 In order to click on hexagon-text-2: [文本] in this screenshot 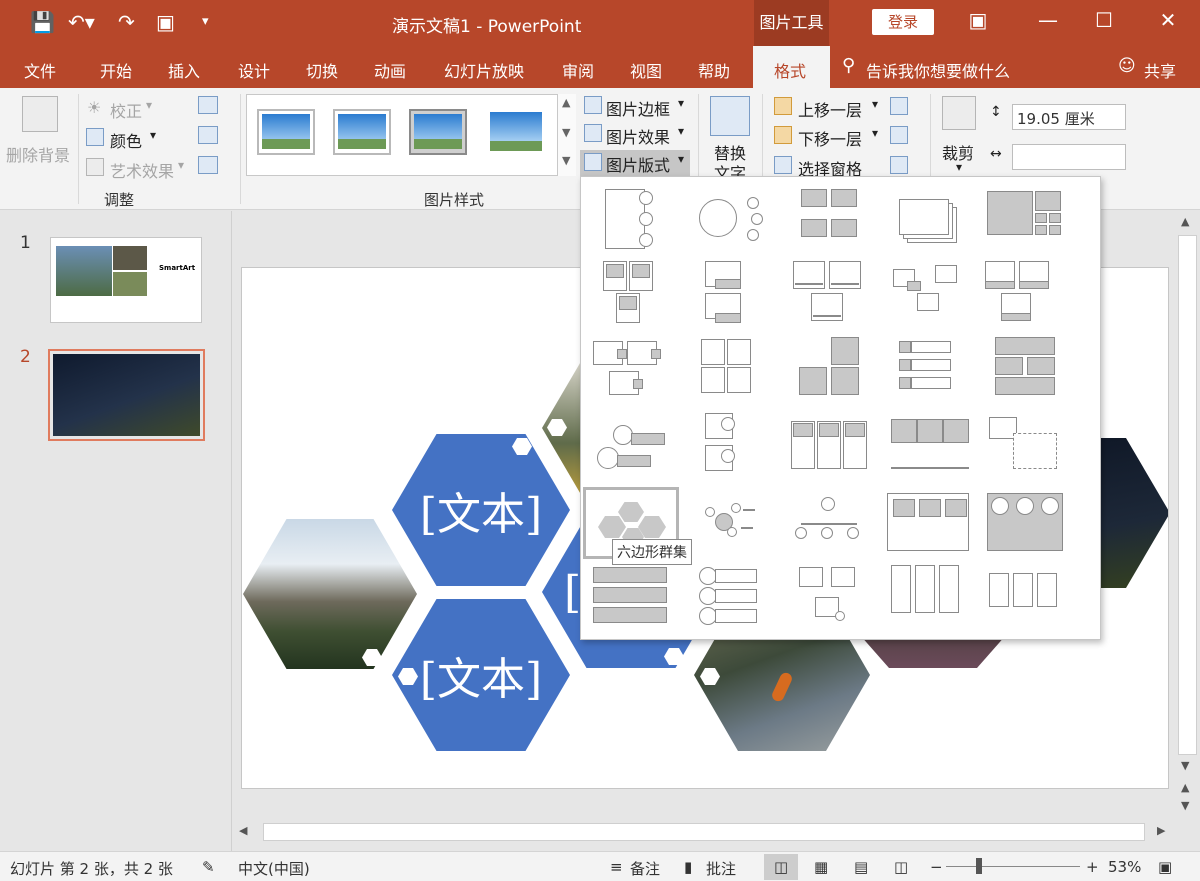, I will do `click(481, 675)`.